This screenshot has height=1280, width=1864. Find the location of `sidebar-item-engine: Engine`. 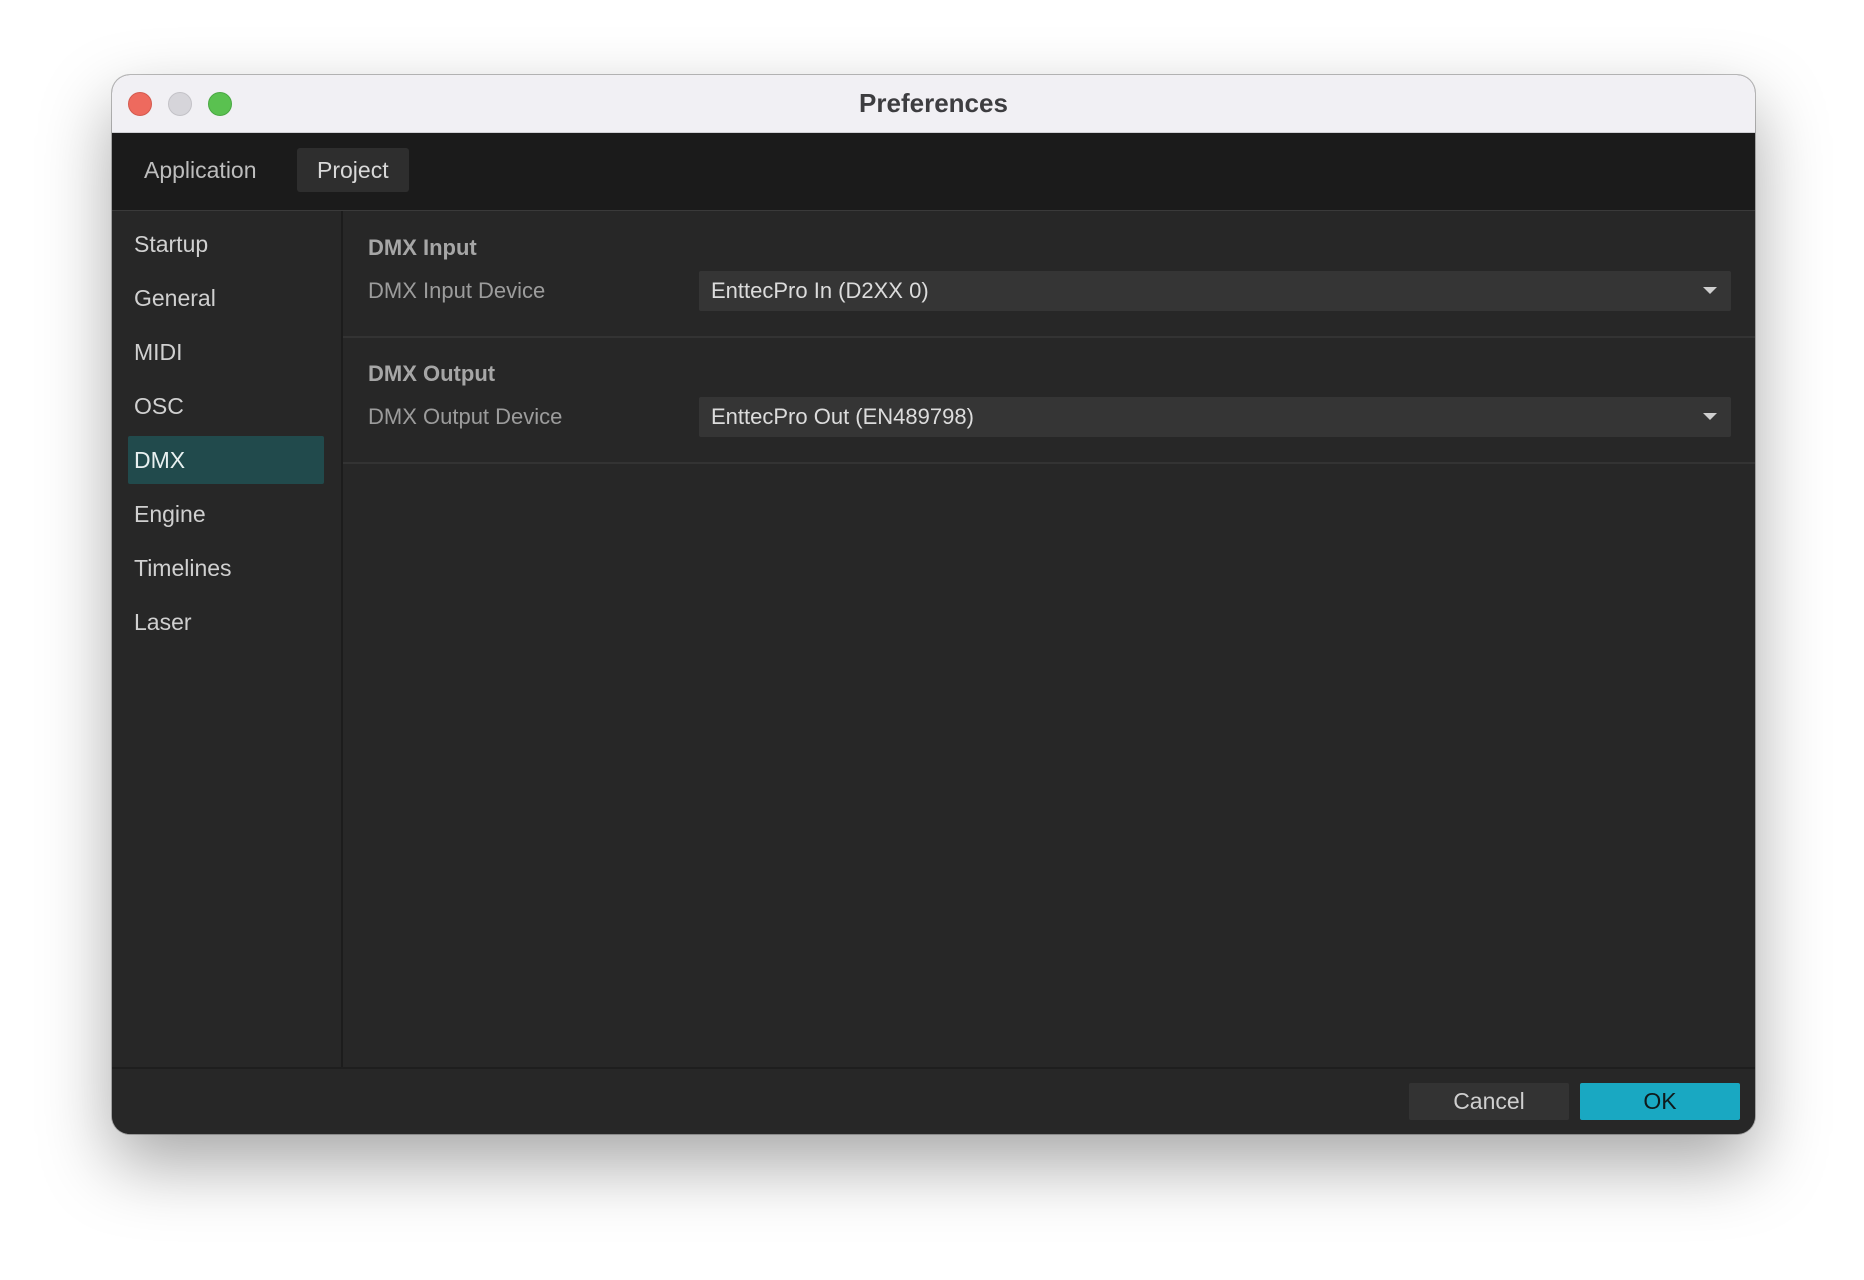

sidebar-item-engine: Engine is located at coordinates (226, 514).